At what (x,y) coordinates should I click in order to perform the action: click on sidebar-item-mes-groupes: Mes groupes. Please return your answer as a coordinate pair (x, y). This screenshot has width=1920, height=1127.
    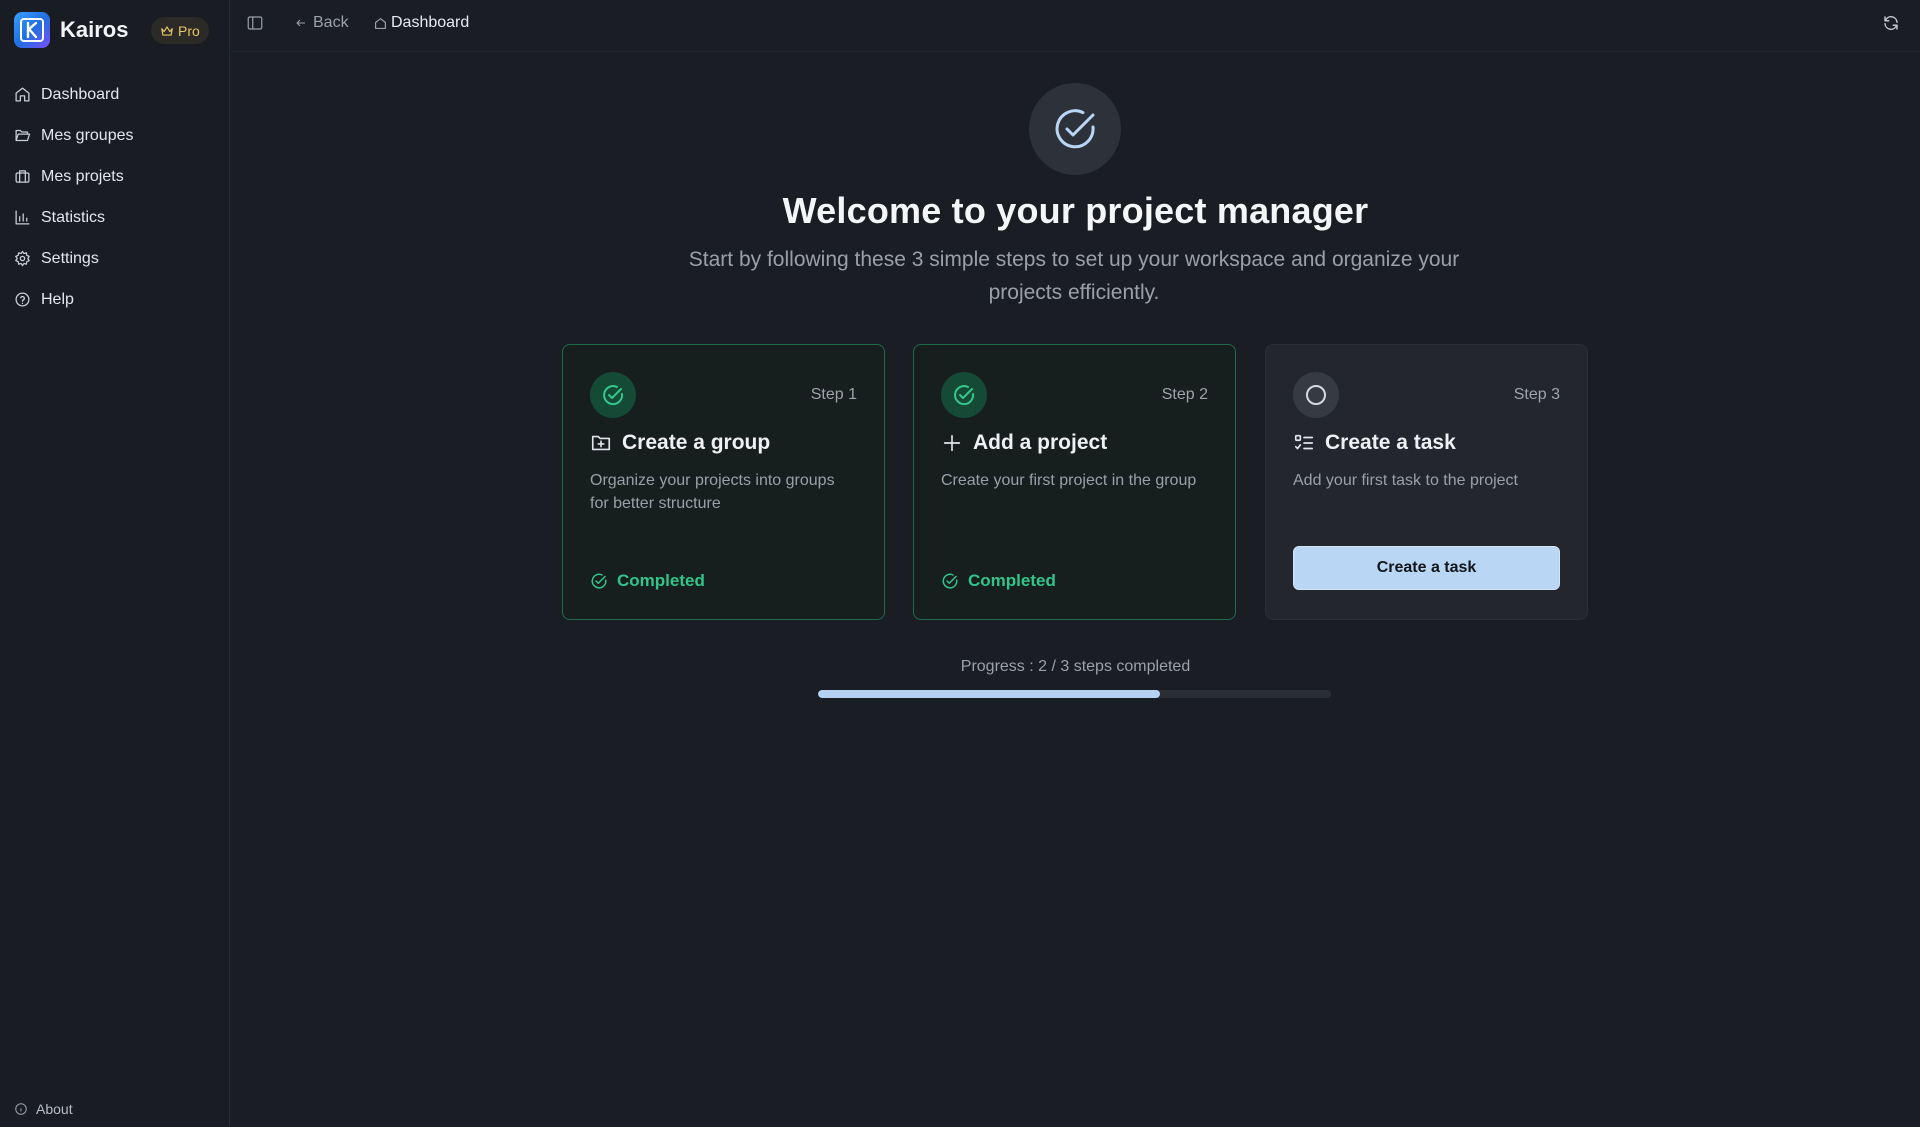
    Looking at the image, I should click on (115, 135).